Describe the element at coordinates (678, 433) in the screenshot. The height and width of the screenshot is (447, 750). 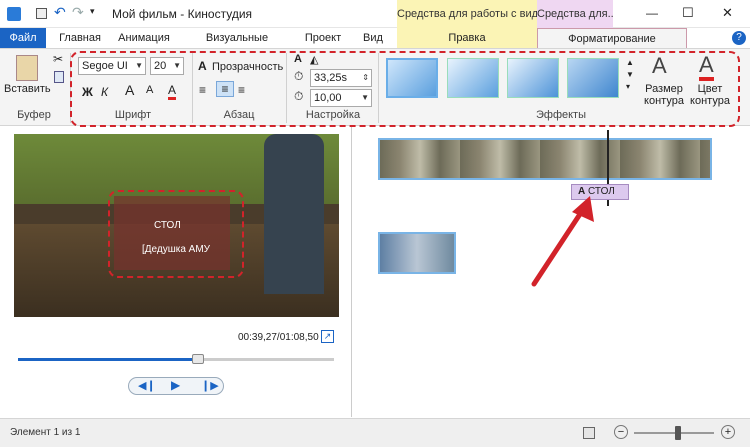
I see `zoom-thumb` at that location.